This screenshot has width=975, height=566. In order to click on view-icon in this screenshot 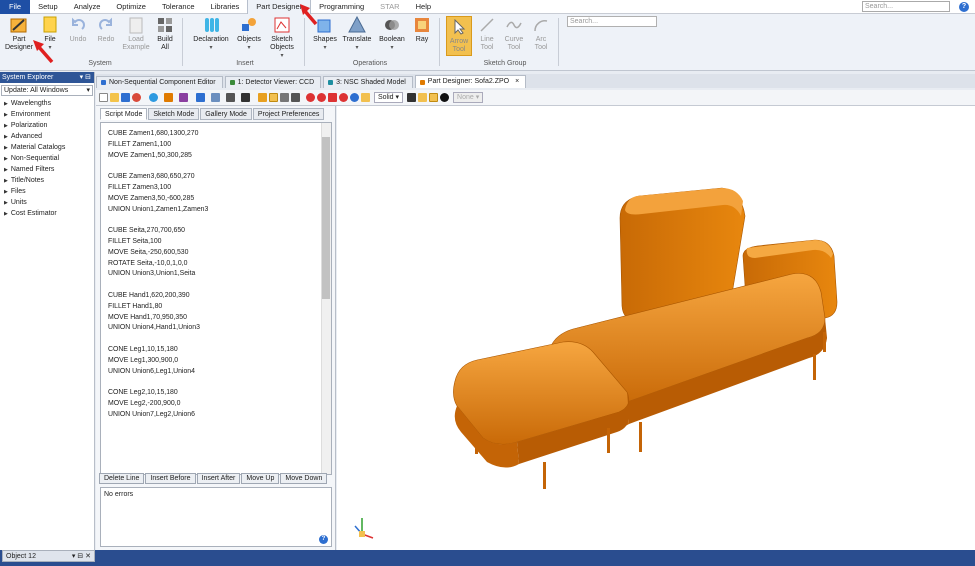, I will do `click(183, 97)`.